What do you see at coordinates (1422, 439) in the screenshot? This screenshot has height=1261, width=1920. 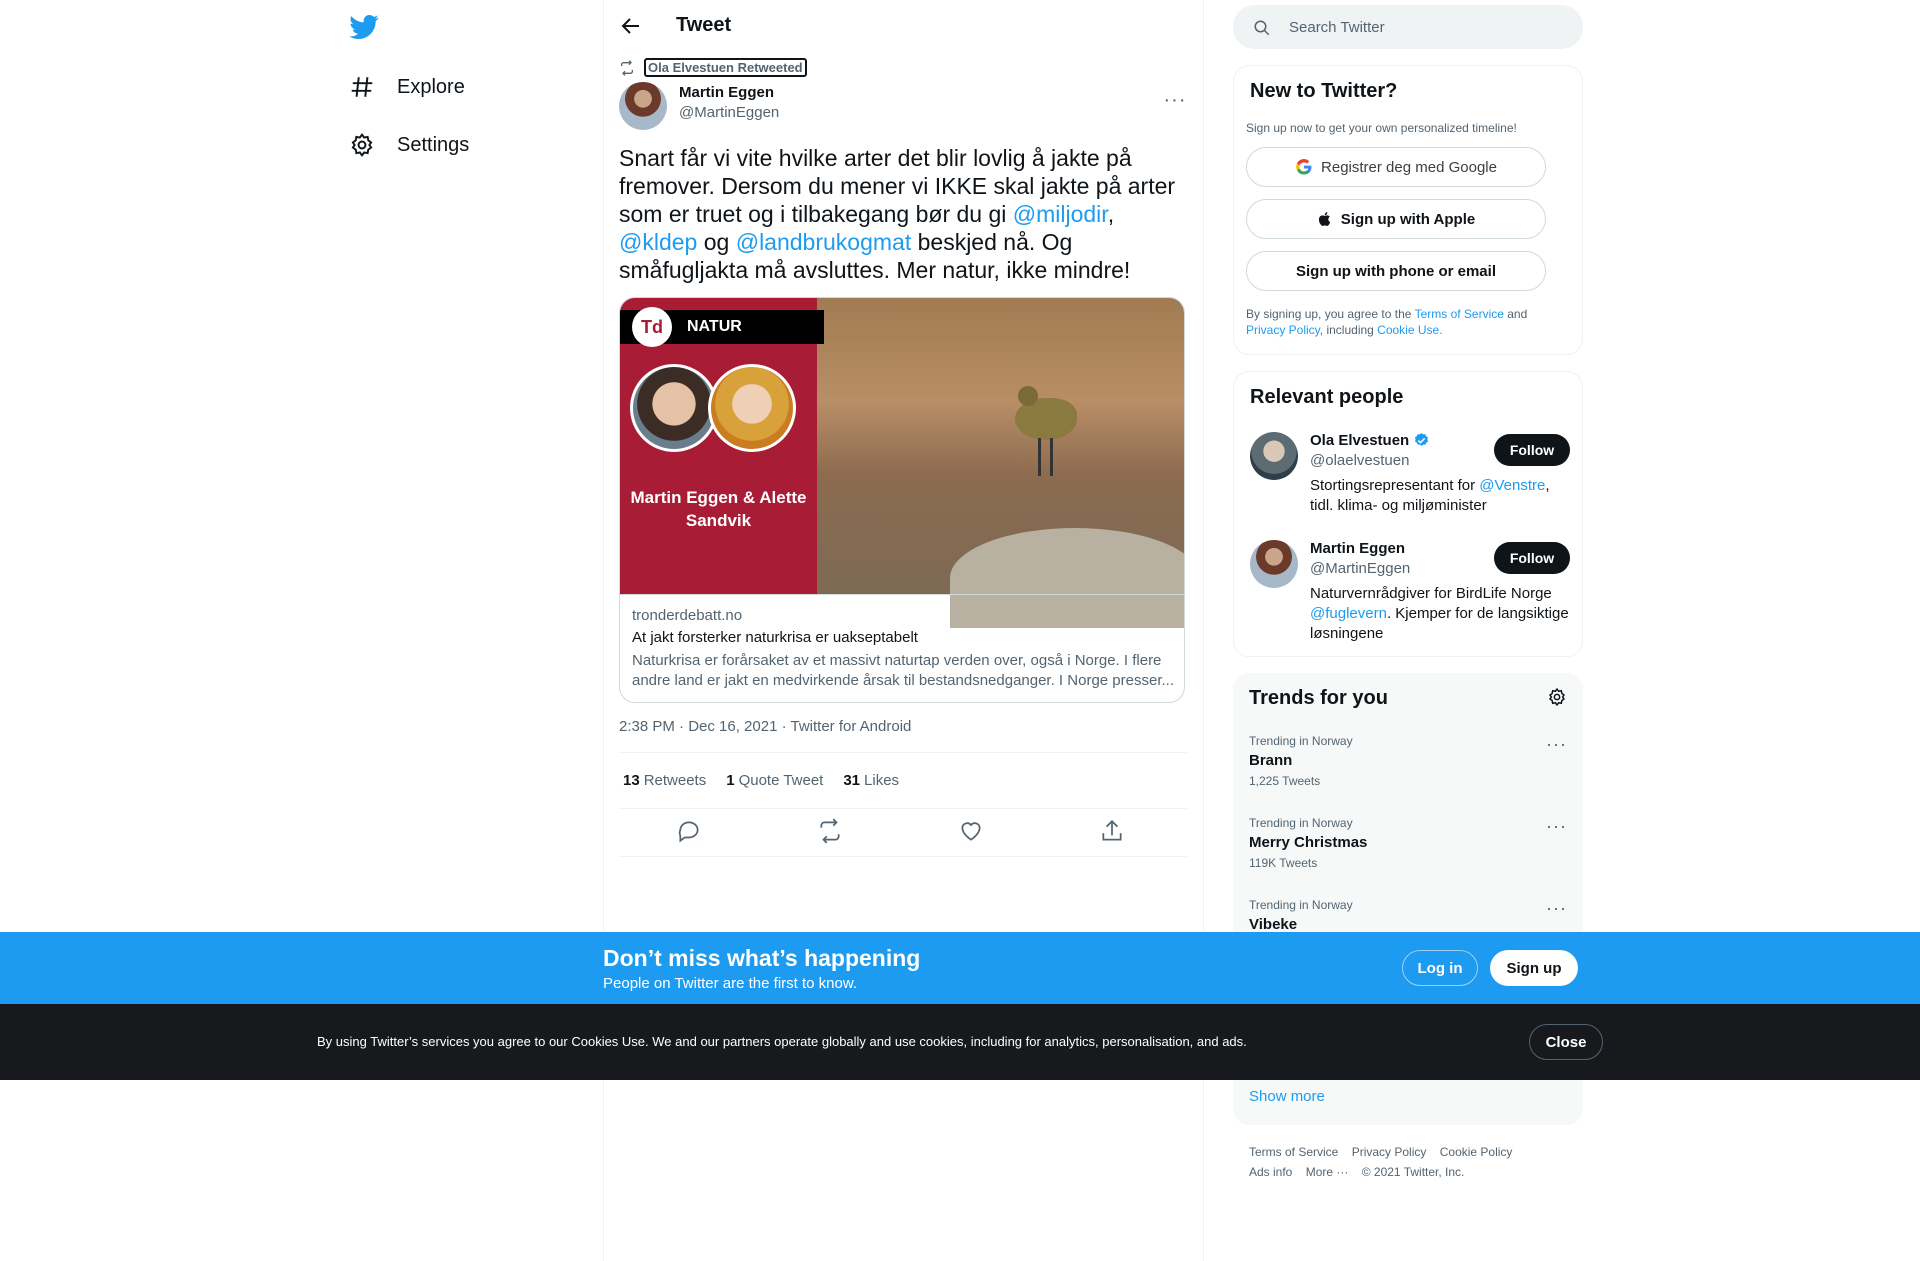 I see `verified-badge-icon` at bounding box center [1422, 439].